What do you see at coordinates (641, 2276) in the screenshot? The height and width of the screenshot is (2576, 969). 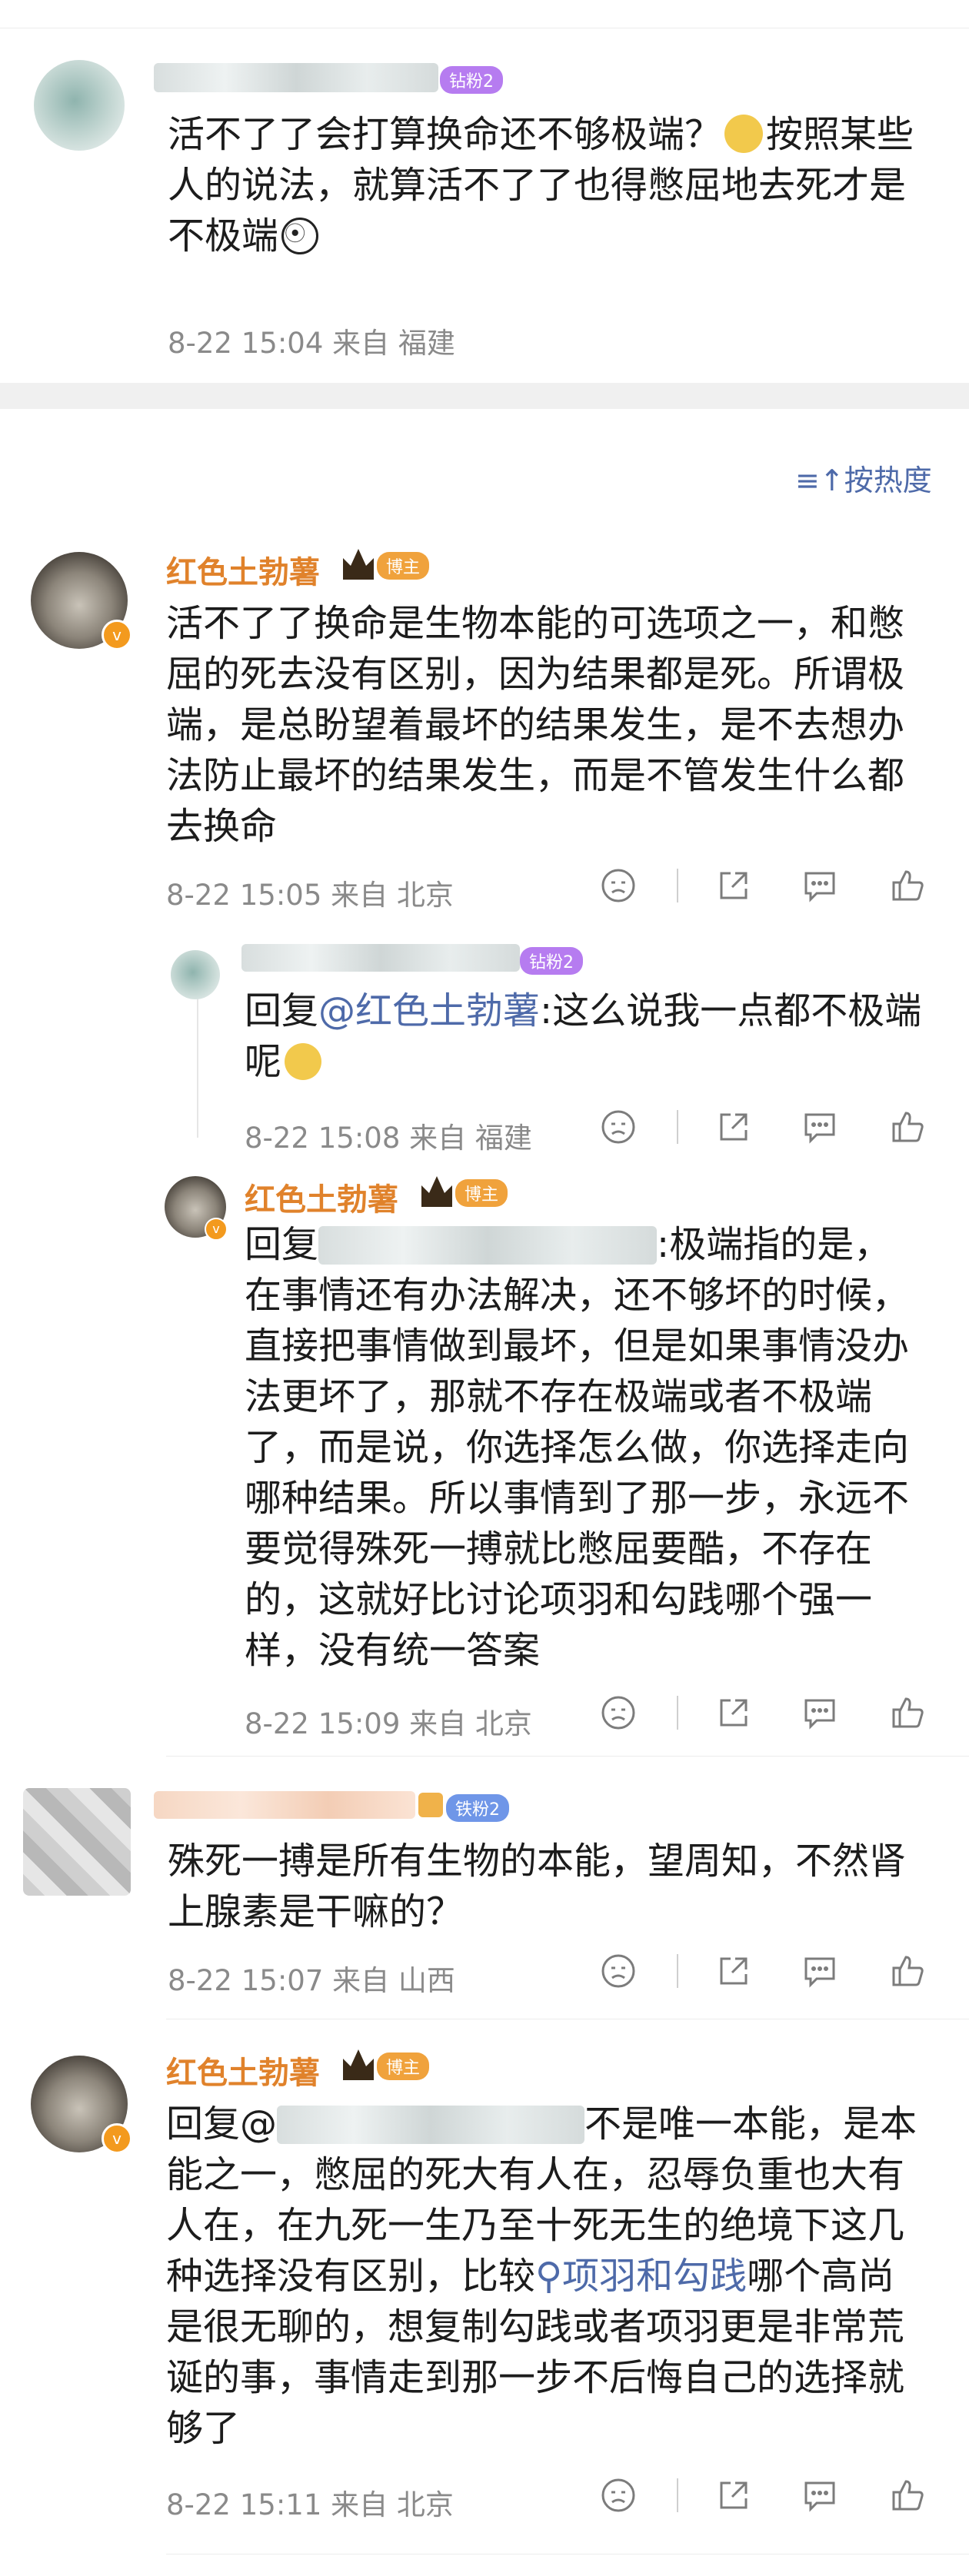 I see `topic-link: ⚲项羽和勾践` at bounding box center [641, 2276].